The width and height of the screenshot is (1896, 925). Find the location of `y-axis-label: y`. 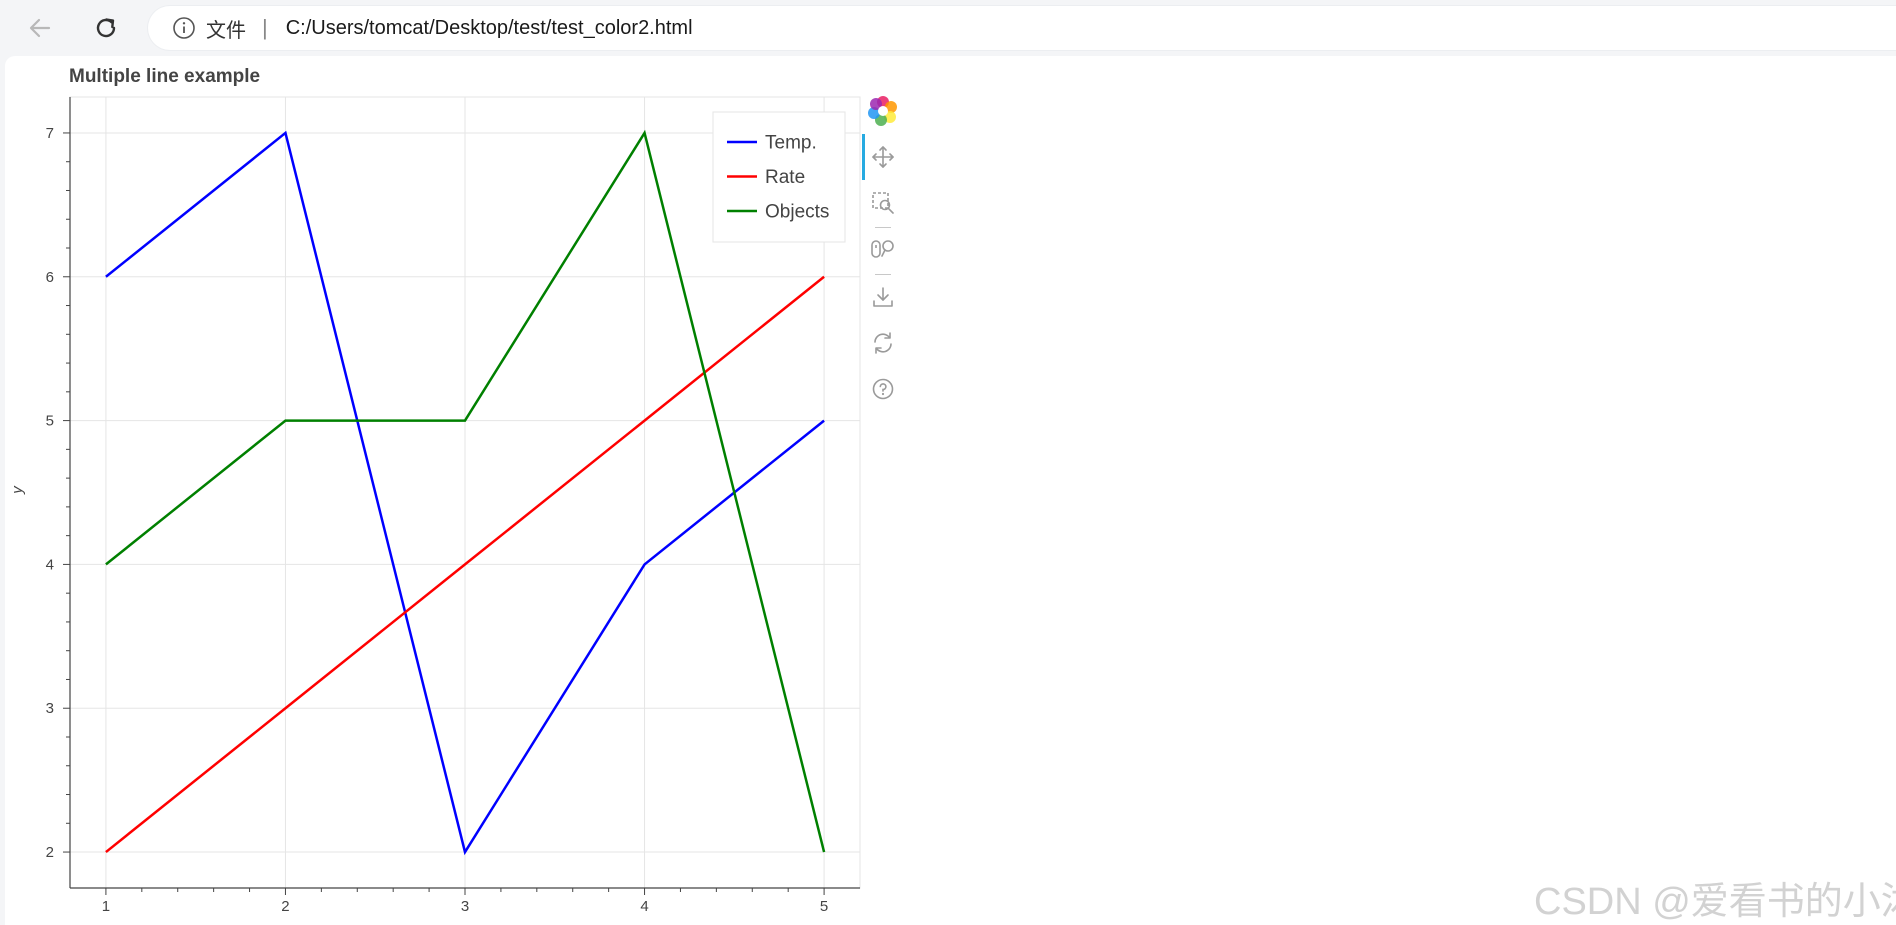

y-axis-label: y is located at coordinates (17, 490).